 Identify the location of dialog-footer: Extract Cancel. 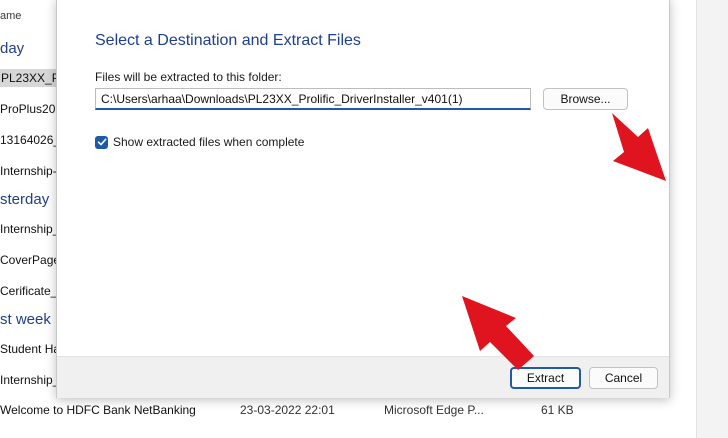
(363, 377).